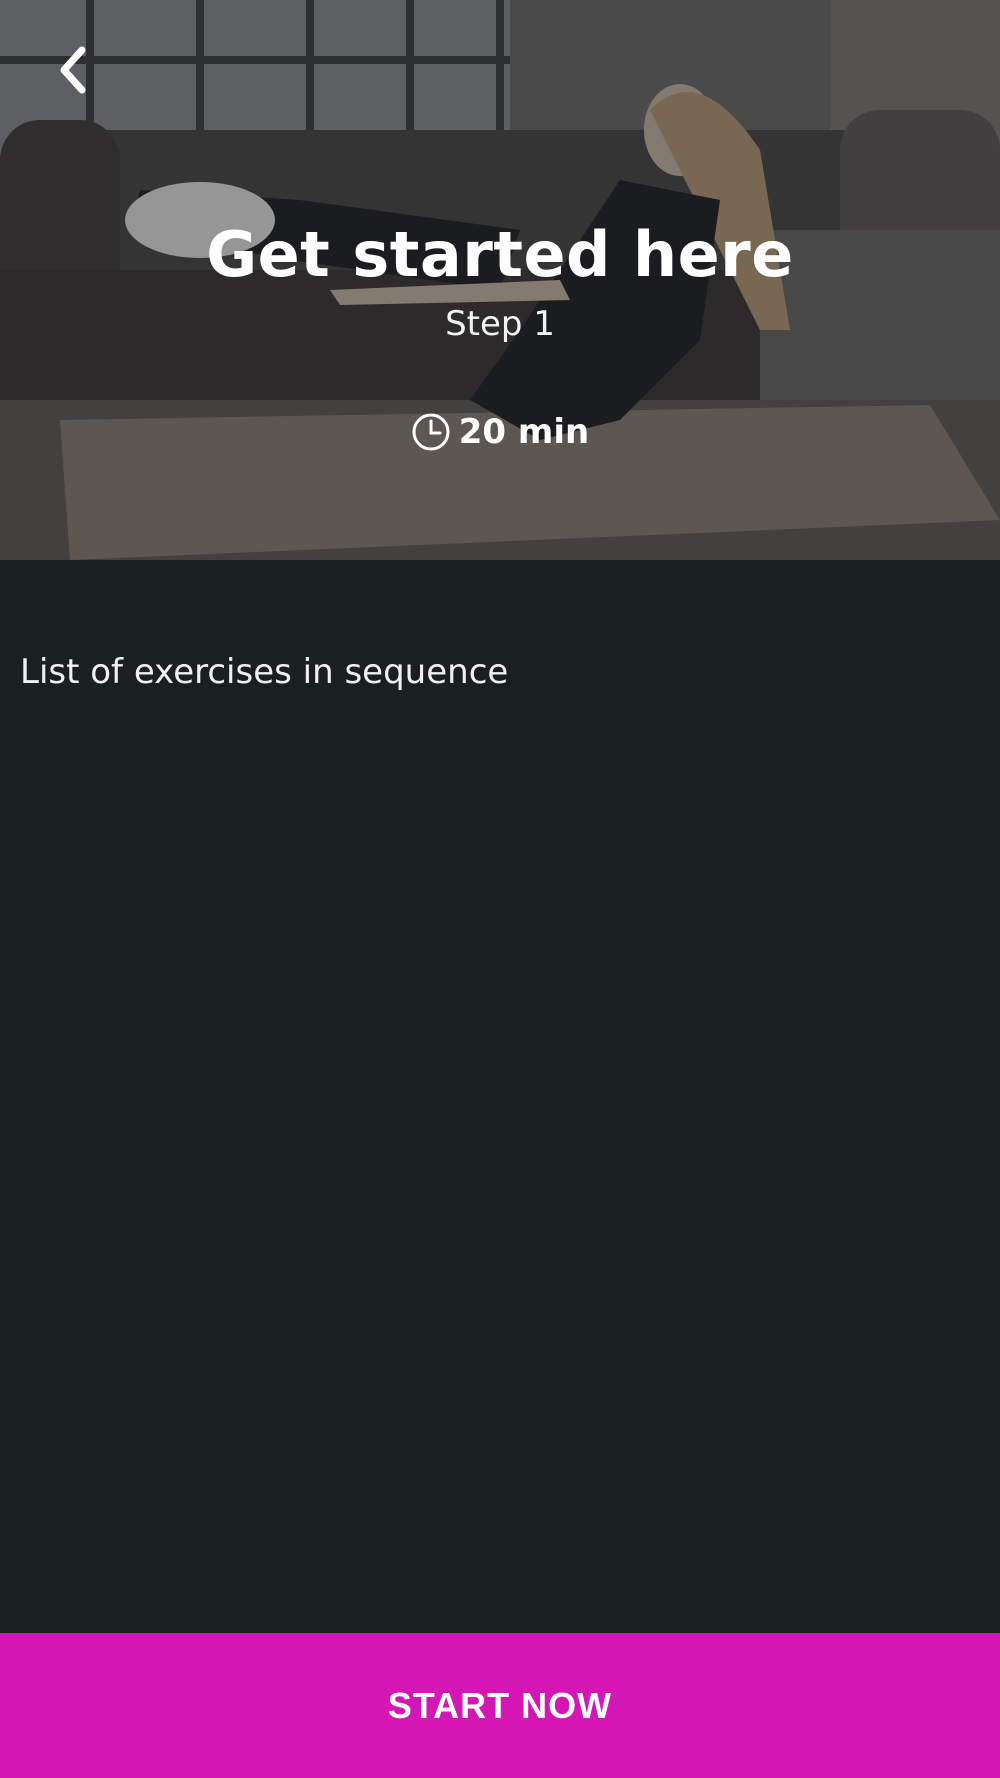 This screenshot has height=1778, width=1000. I want to click on clock-icon, so click(431, 432).